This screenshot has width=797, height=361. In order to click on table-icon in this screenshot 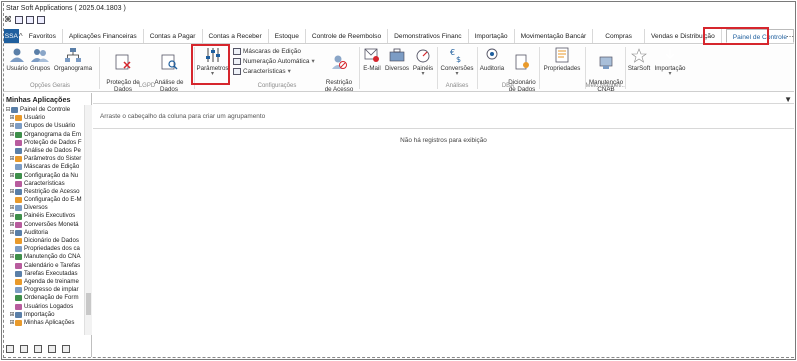, I will do `click(30, 20)`.